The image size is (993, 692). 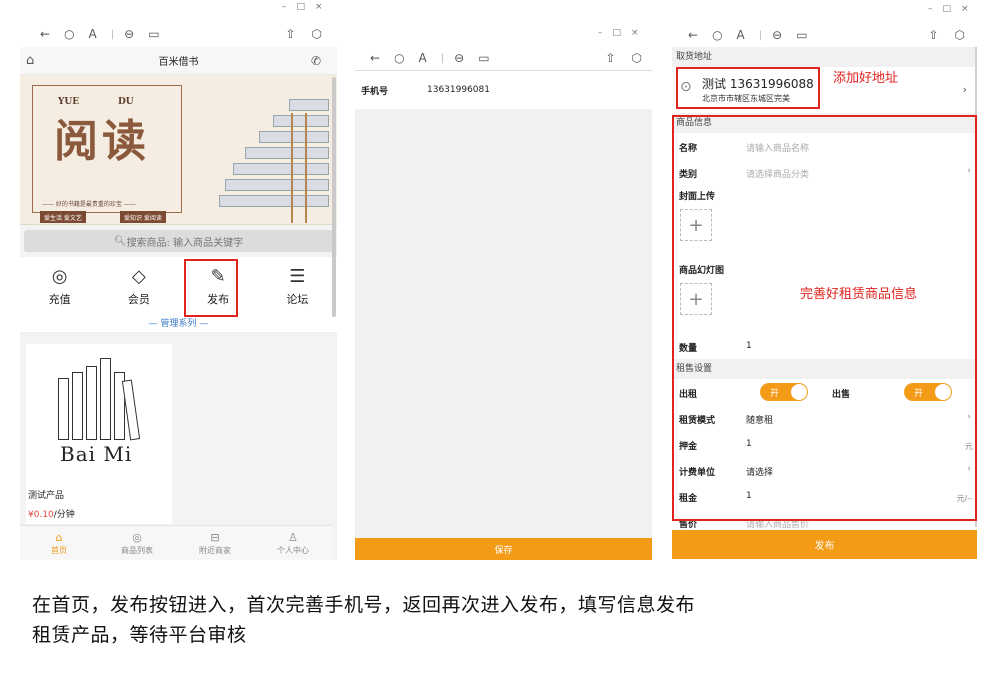 What do you see at coordinates (138, 276) in the screenshot?
I see `vip-icon: ◇` at bounding box center [138, 276].